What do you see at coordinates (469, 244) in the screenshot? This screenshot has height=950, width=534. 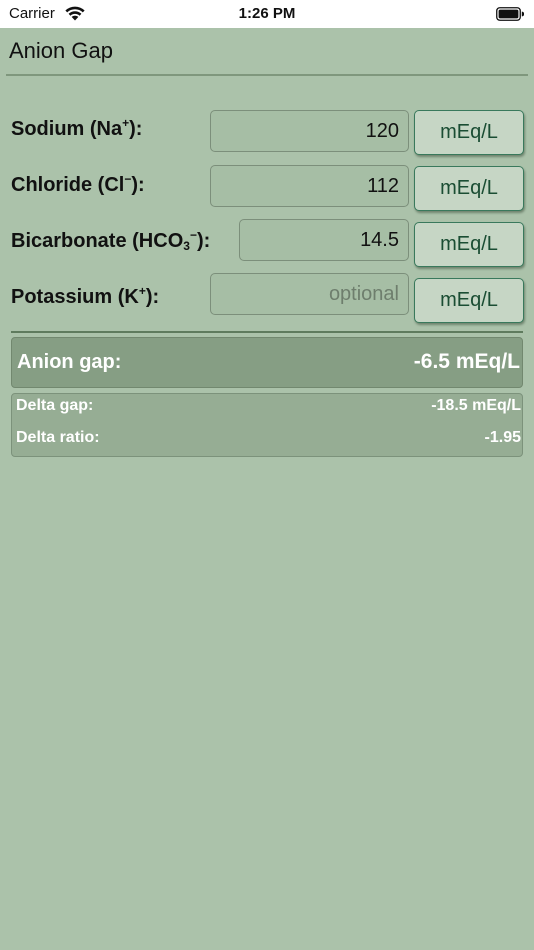 I see `bicarbonate-unit-button: mEq/L` at bounding box center [469, 244].